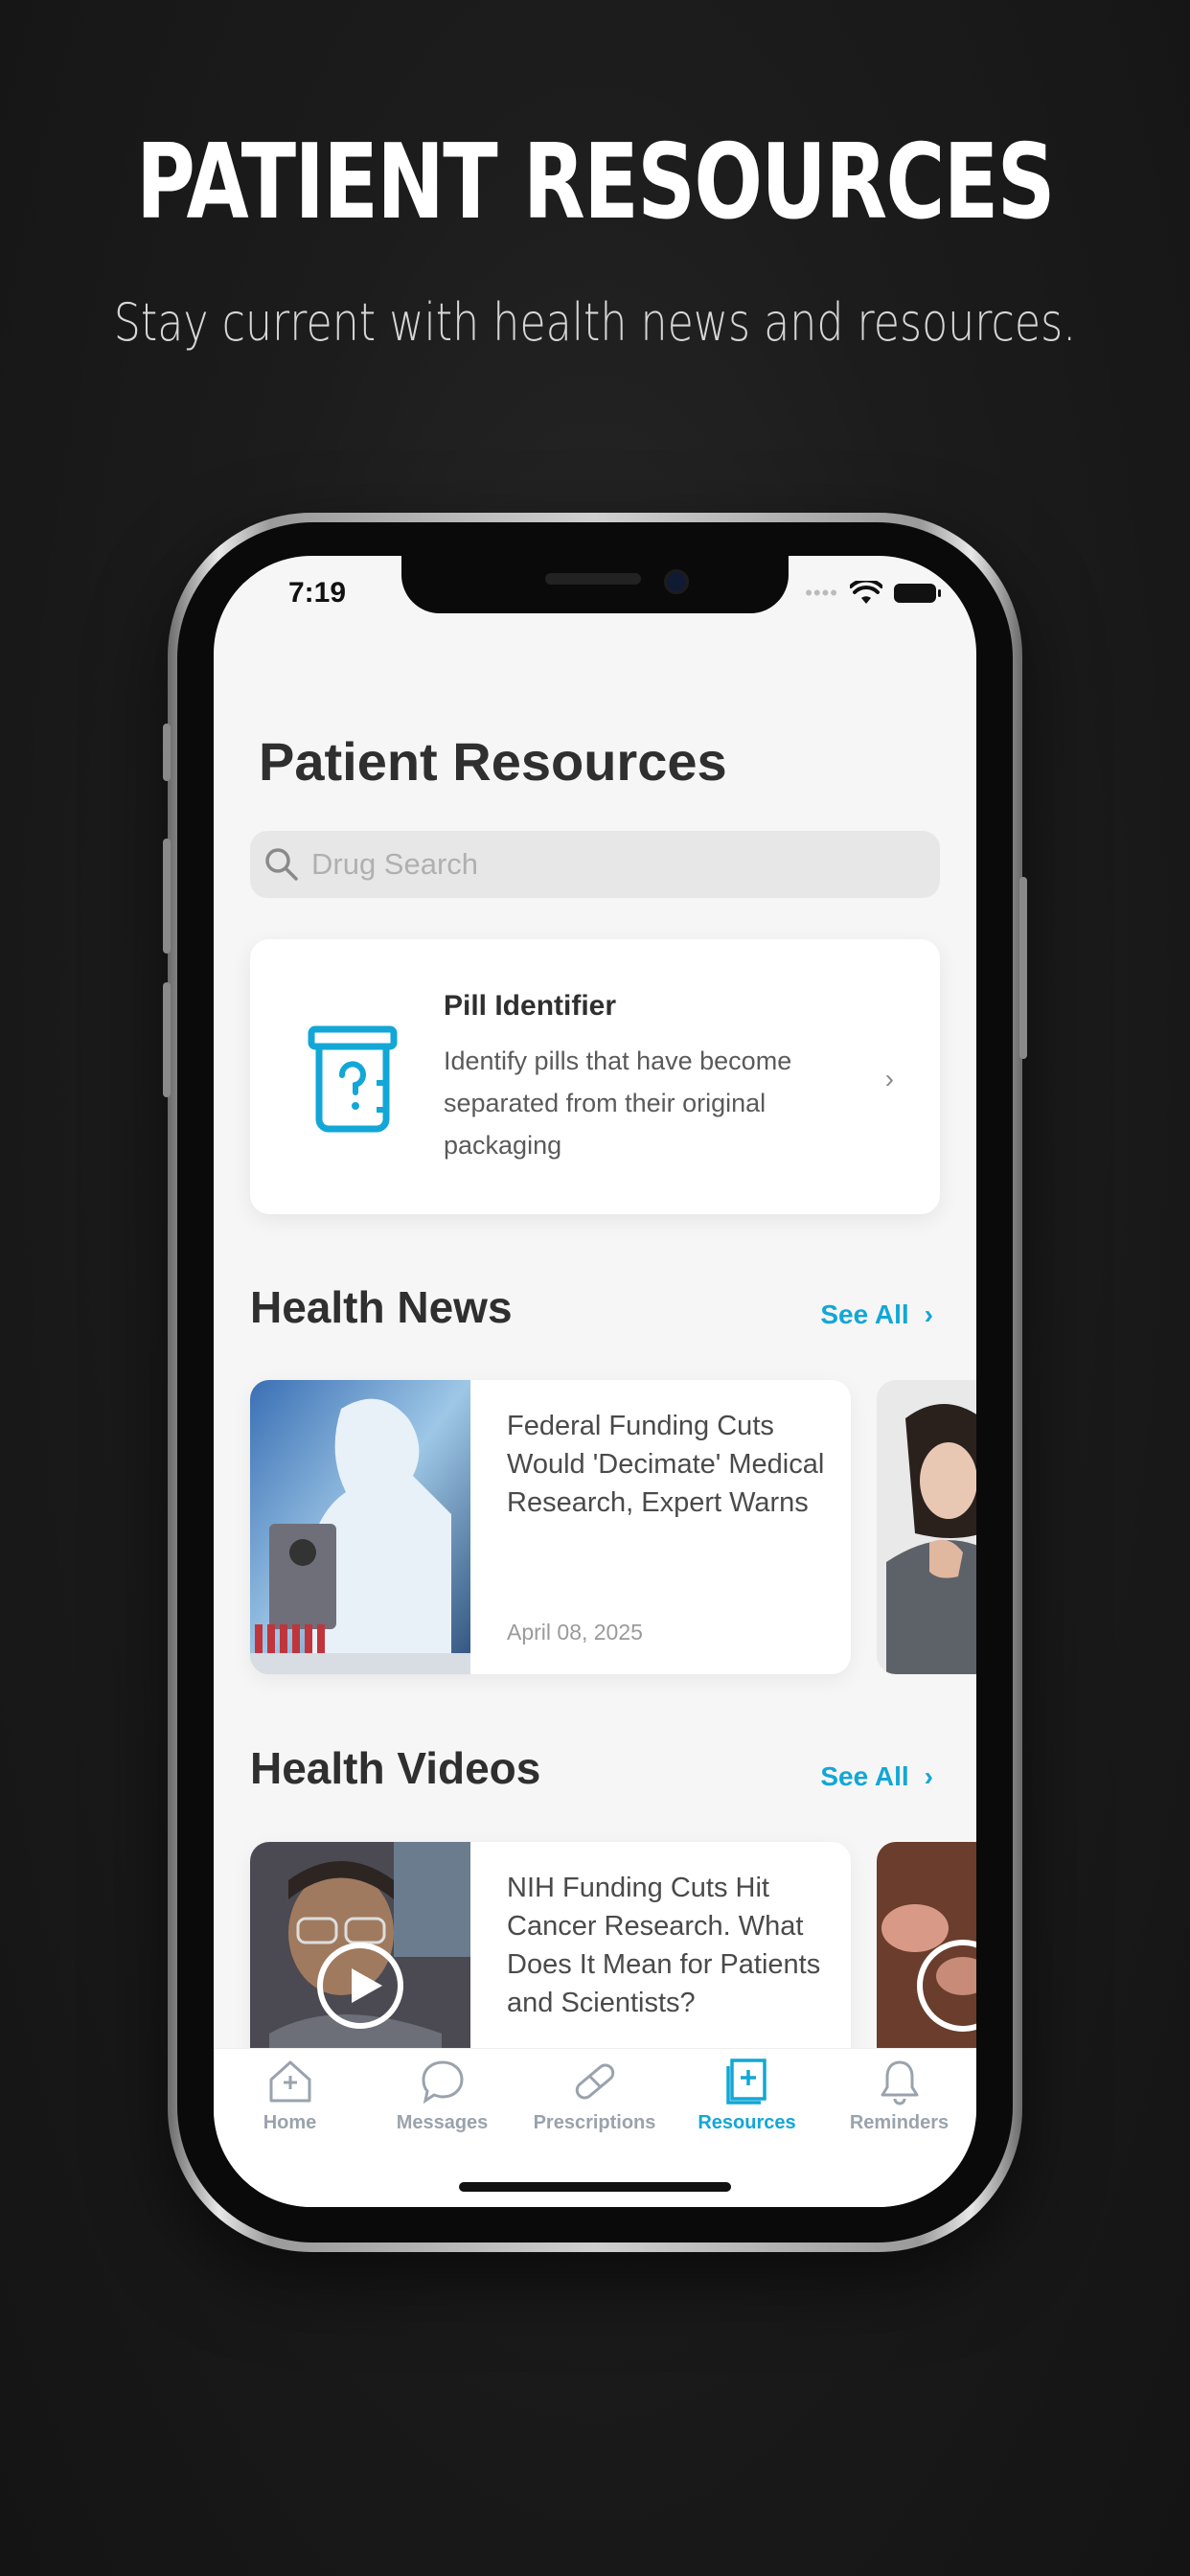 The image size is (1190, 2576). I want to click on health-videos-title: Health Videos, so click(396, 1768).